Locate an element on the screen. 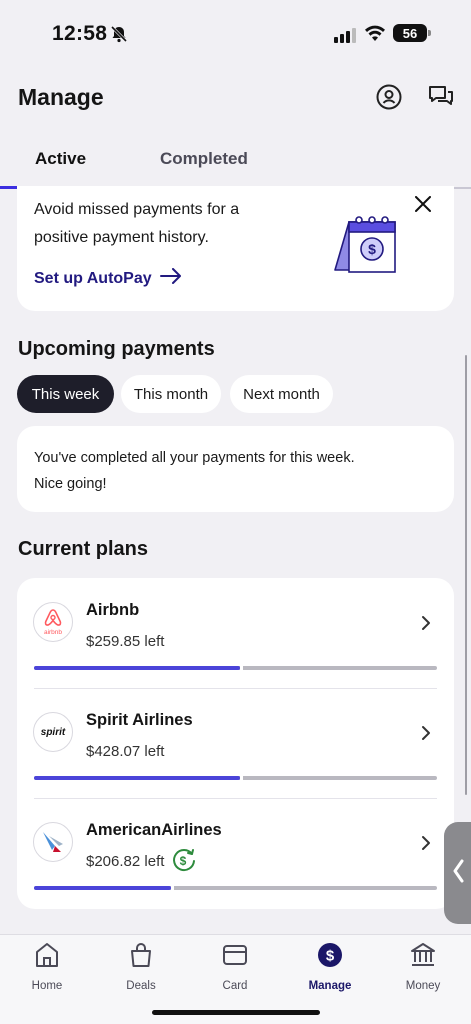 The image size is (471, 1024). plan-merchant-name: AmericanAirlines is located at coordinates (154, 830).